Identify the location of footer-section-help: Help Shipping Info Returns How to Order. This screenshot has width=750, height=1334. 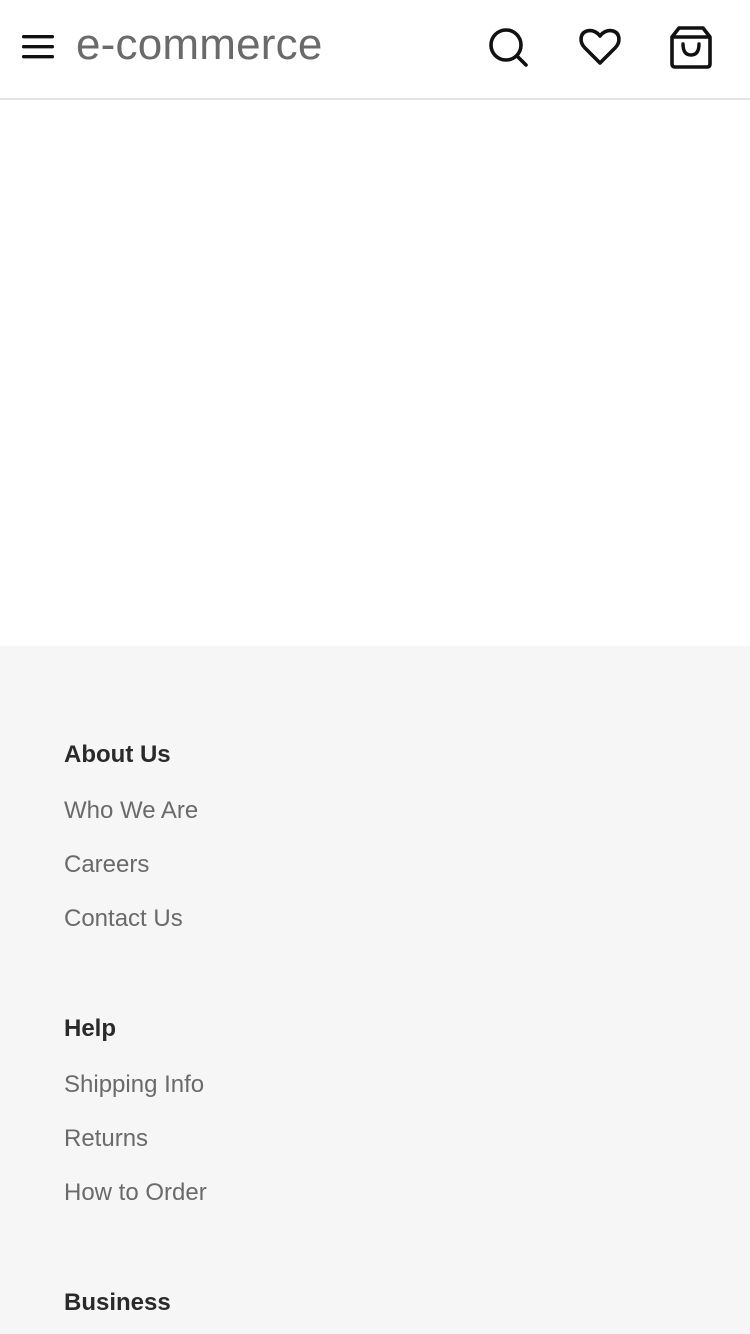
(135, 1111).